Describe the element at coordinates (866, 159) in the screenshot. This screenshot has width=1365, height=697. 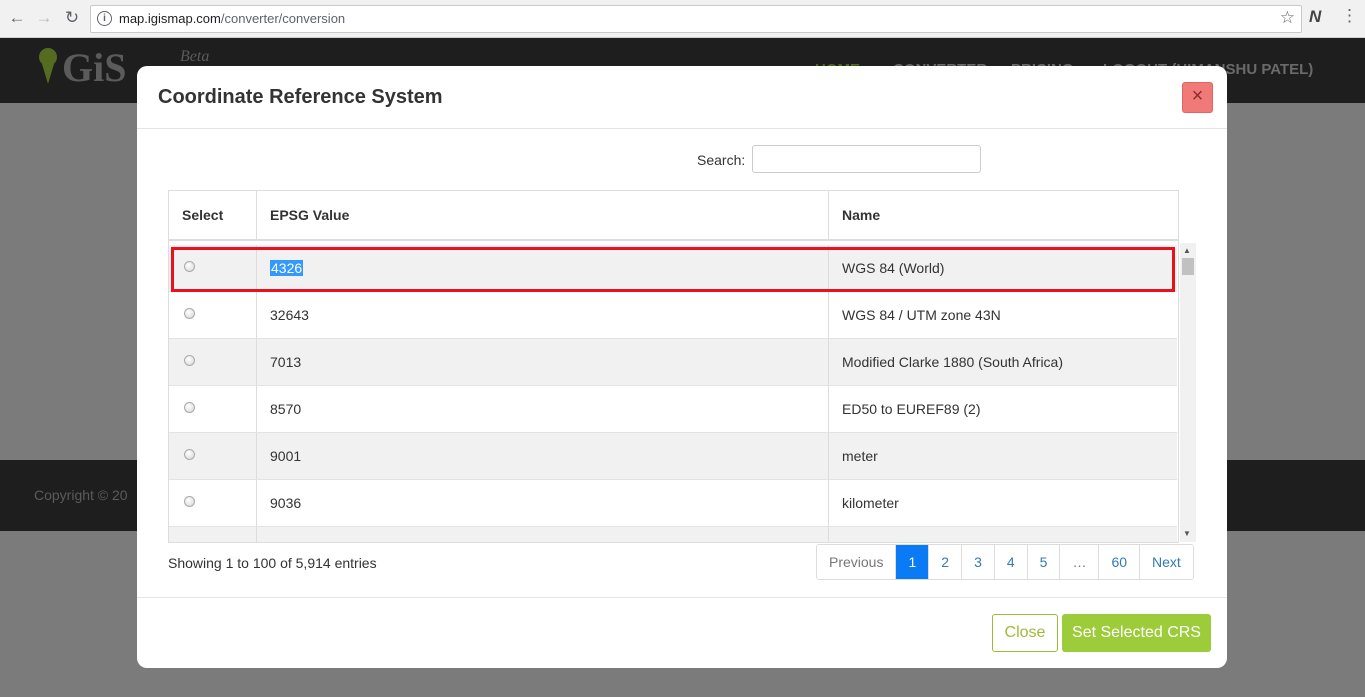
I see `search-input` at that location.